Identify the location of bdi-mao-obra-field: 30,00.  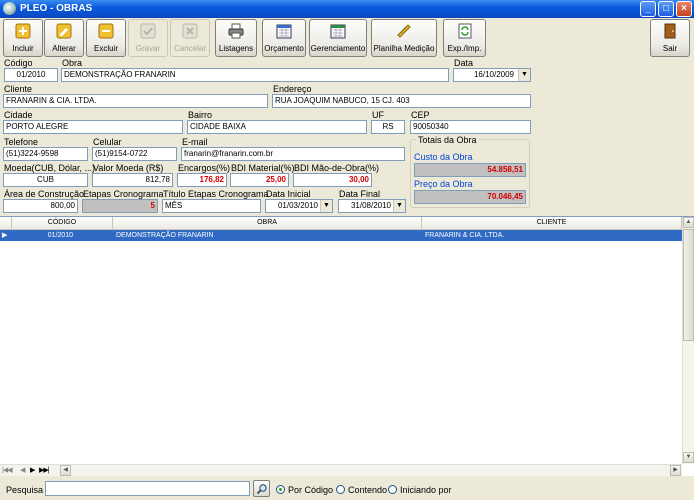
(332, 180).